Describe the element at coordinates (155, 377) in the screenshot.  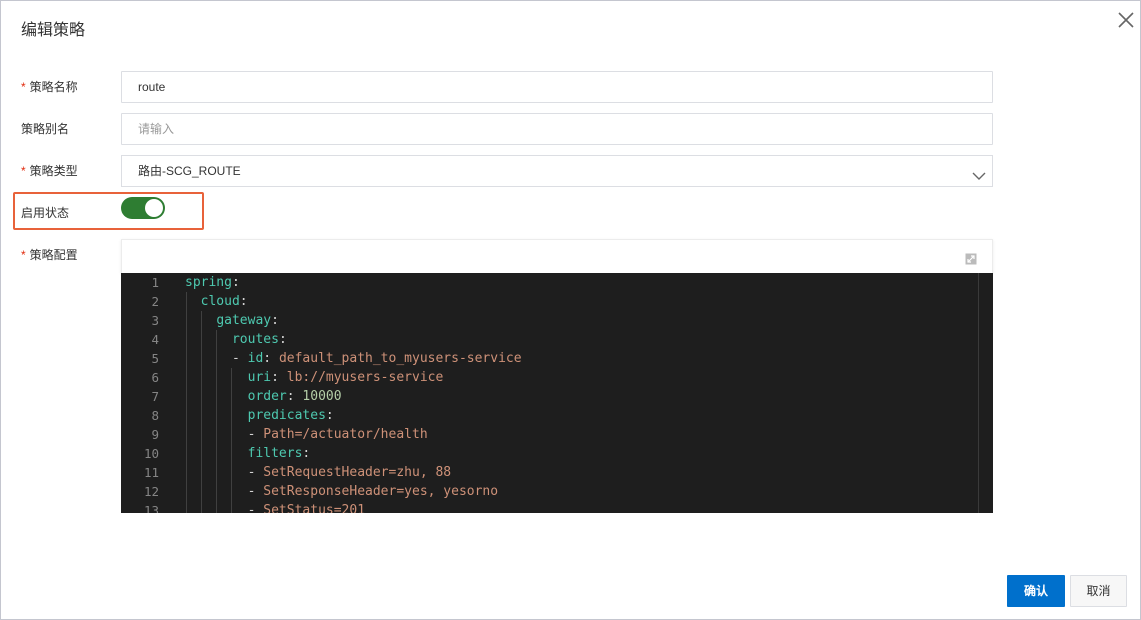
I see `line-number: 6` at that location.